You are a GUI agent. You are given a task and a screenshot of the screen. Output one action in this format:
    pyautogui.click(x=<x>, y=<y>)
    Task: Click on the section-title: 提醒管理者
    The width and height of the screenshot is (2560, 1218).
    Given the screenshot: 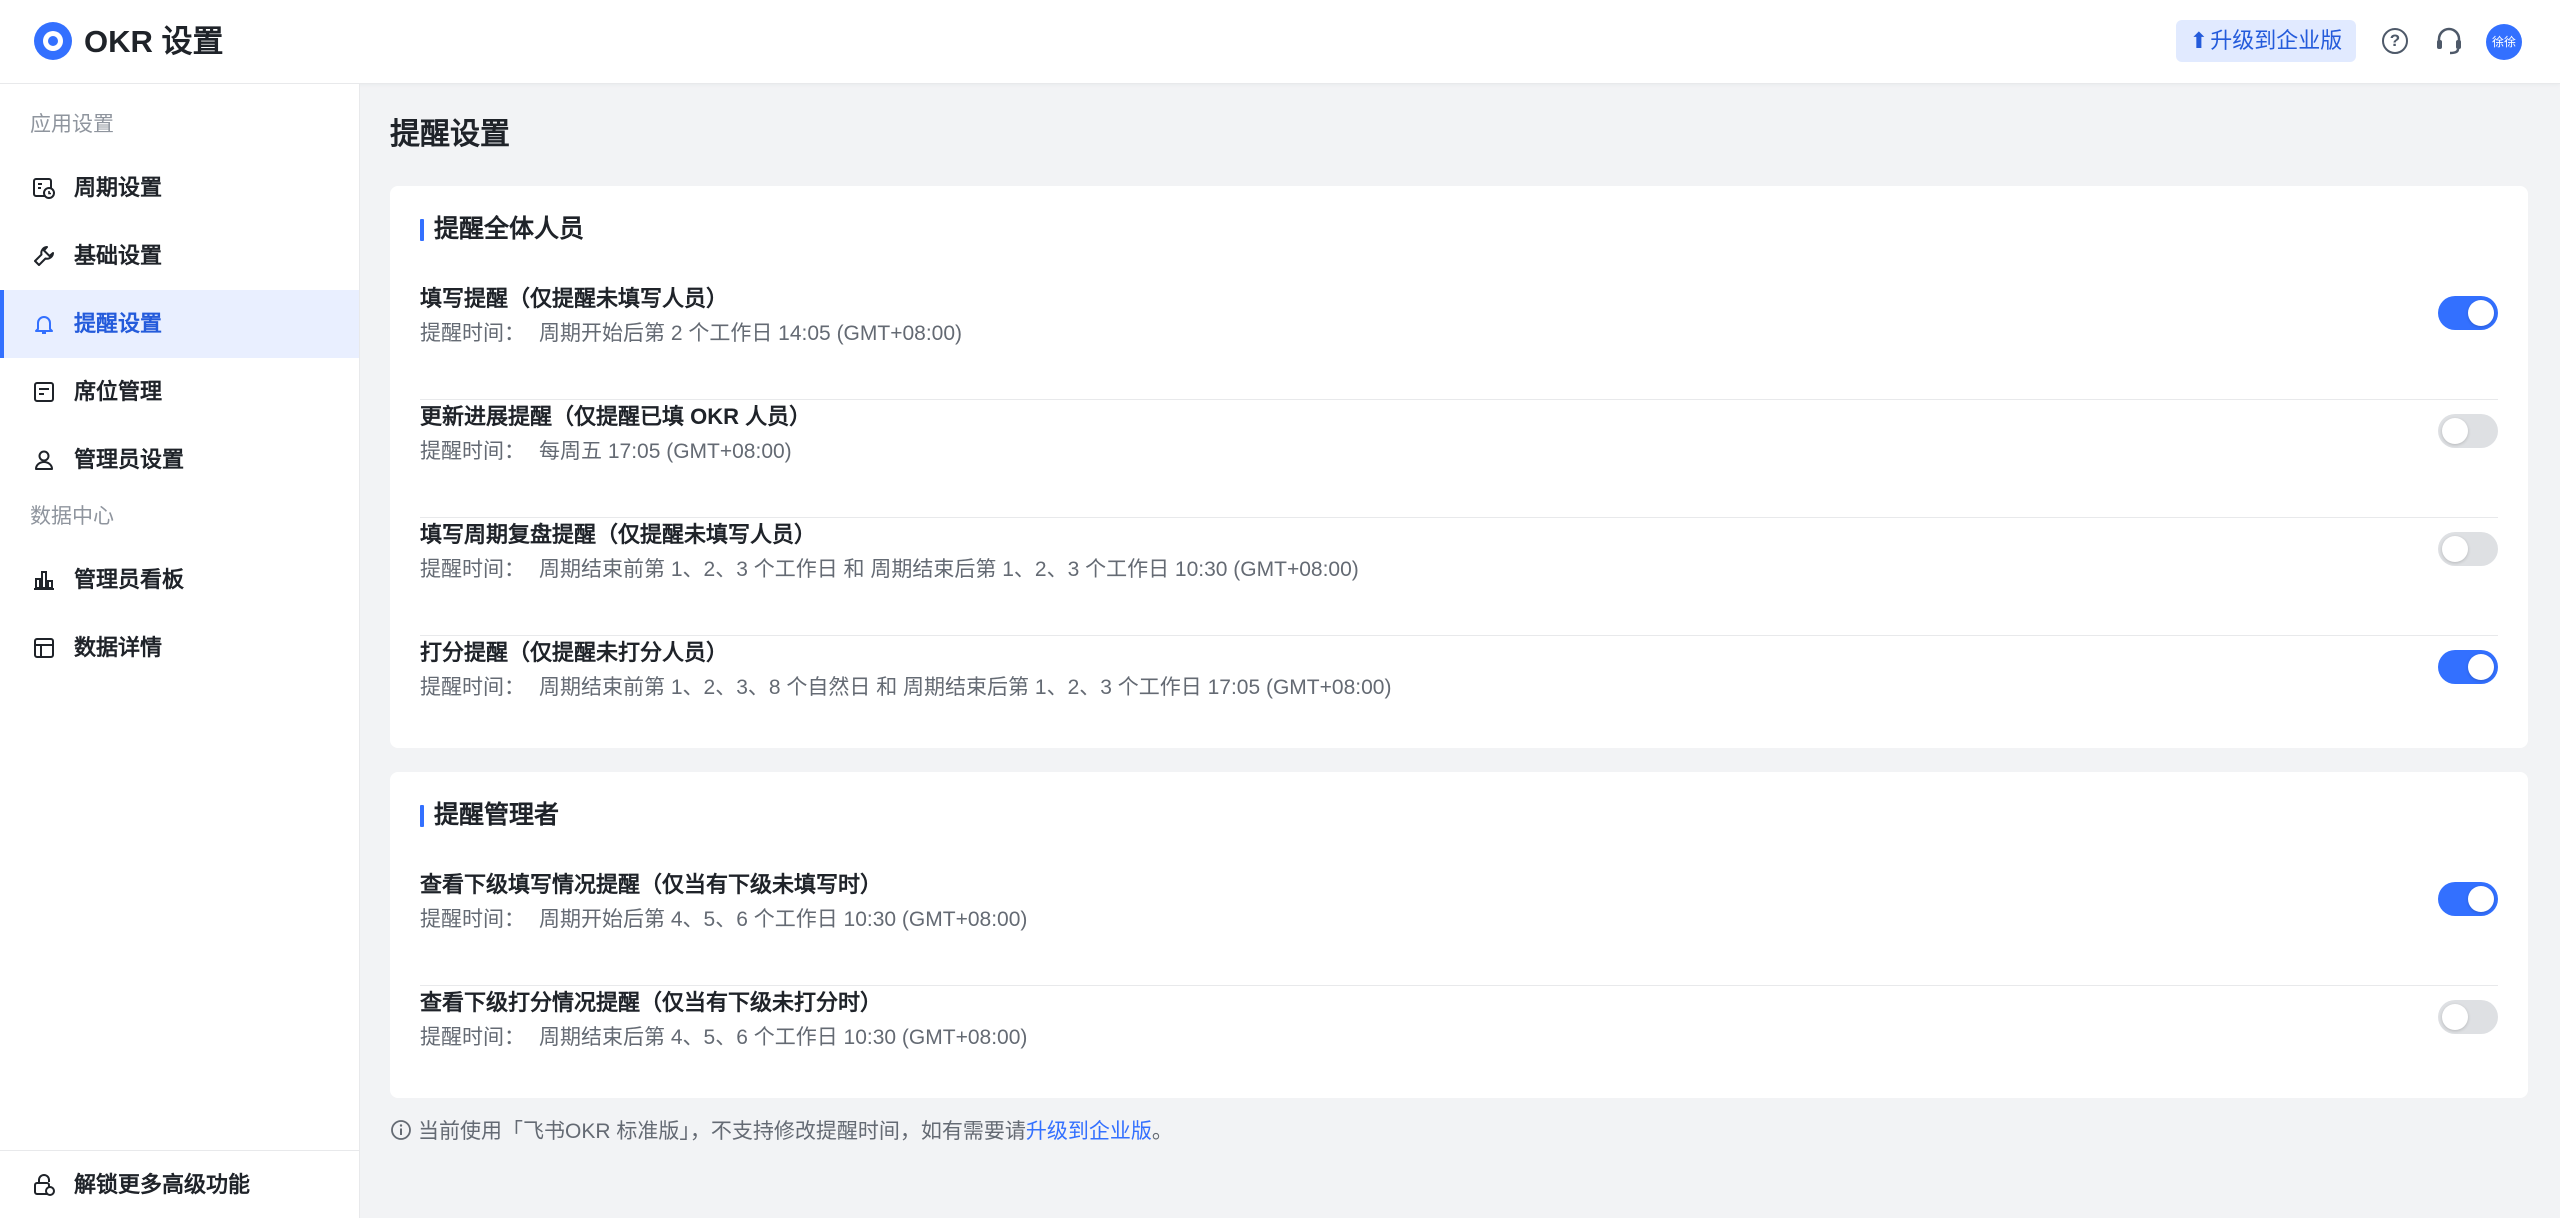 What is the action you would take?
    pyautogui.click(x=489, y=815)
    